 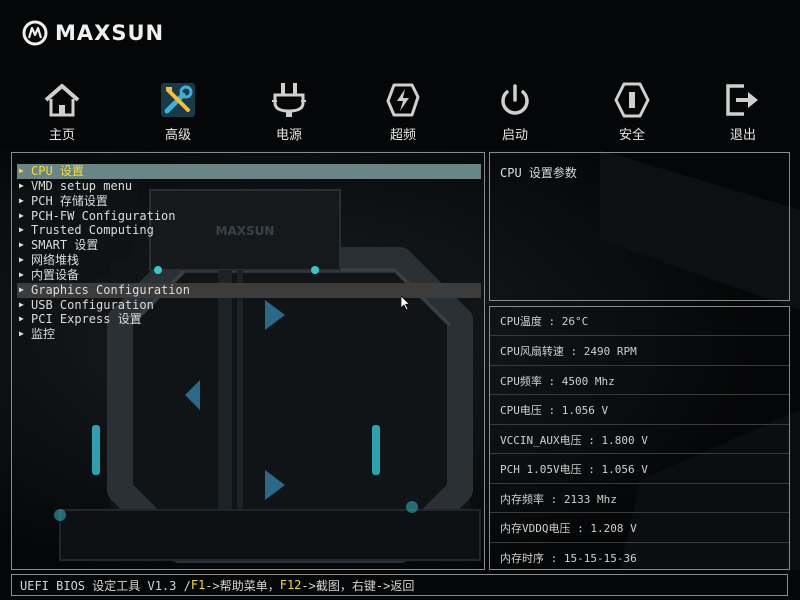 I want to click on nav-tab-advanced: 高级, so click(x=178, y=111).